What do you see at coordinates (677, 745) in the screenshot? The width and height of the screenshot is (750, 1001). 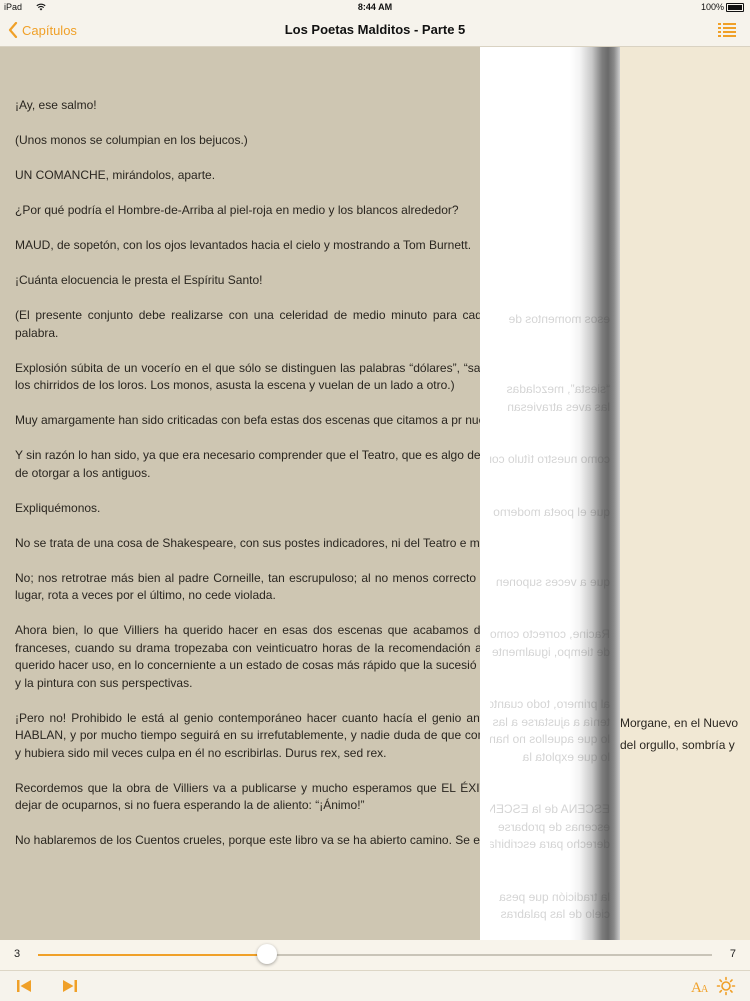 I see `right-fragment-2: del orgullo, sombría y` at bounding box center [677, 745].